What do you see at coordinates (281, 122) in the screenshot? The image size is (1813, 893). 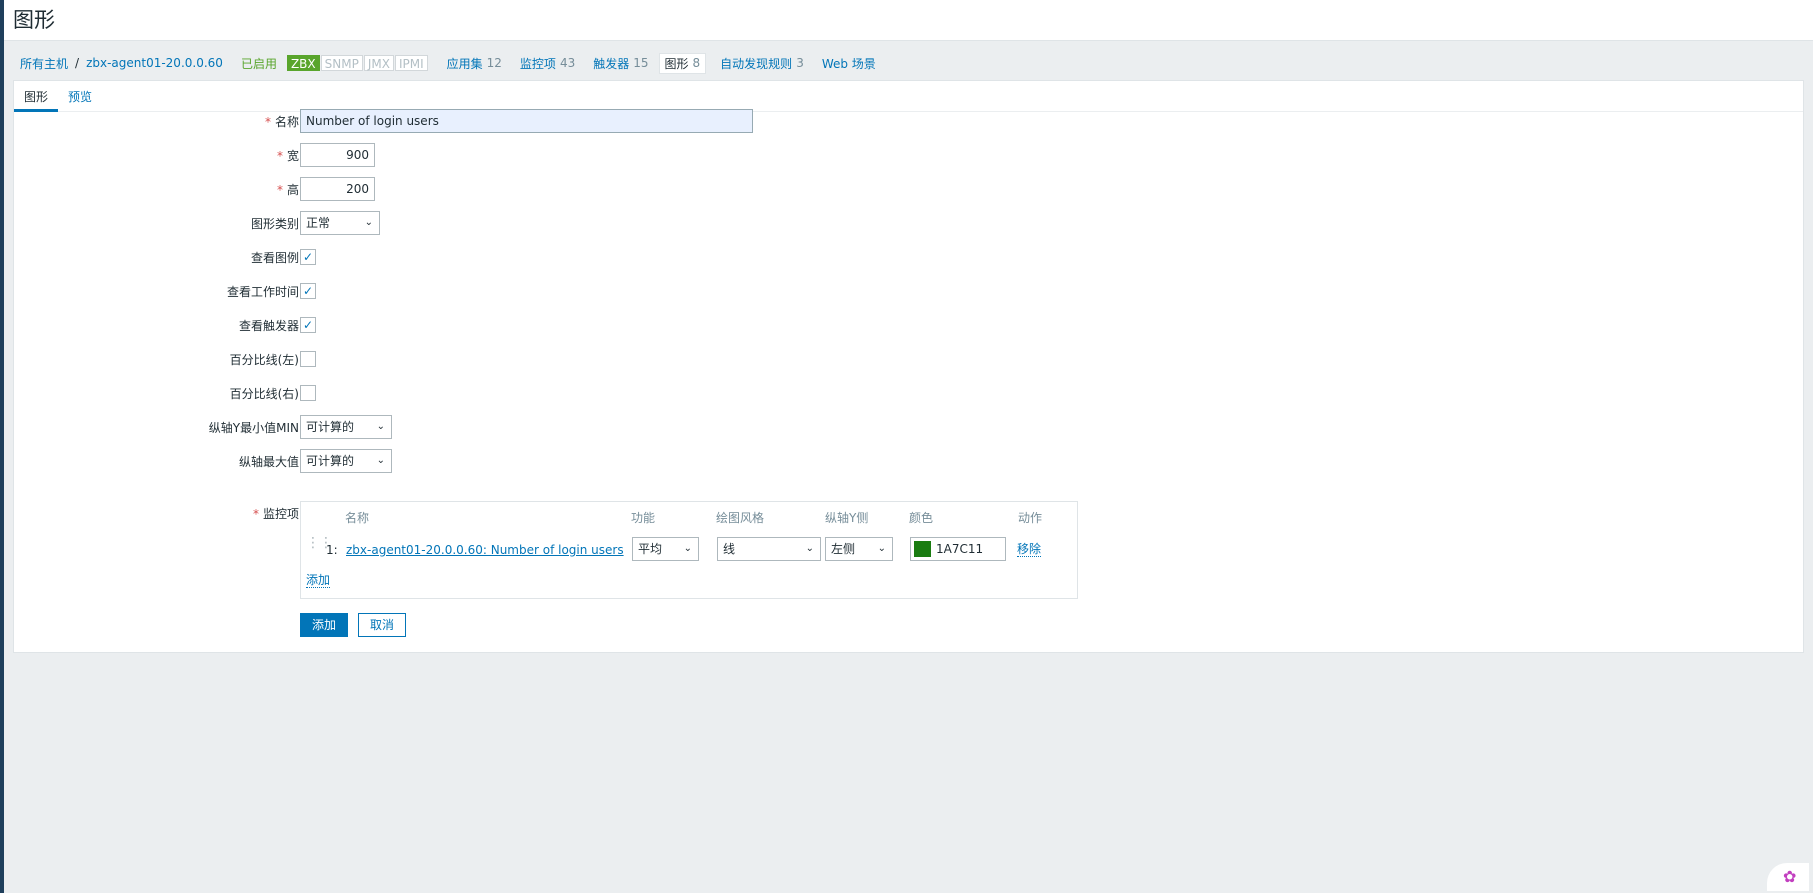 I see `name-label: * 名称` at bounding box center [281, 122].